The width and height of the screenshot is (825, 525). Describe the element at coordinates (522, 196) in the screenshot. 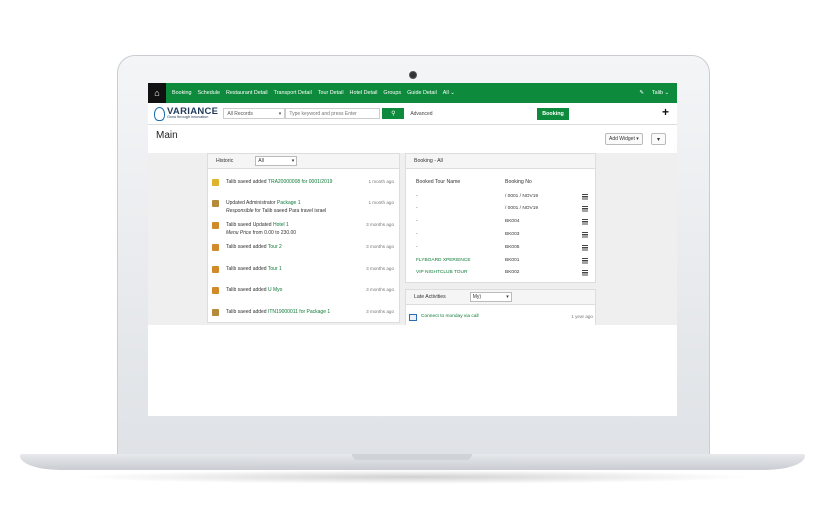

I see `booking-no: / 0001 / NOV19` at that location.